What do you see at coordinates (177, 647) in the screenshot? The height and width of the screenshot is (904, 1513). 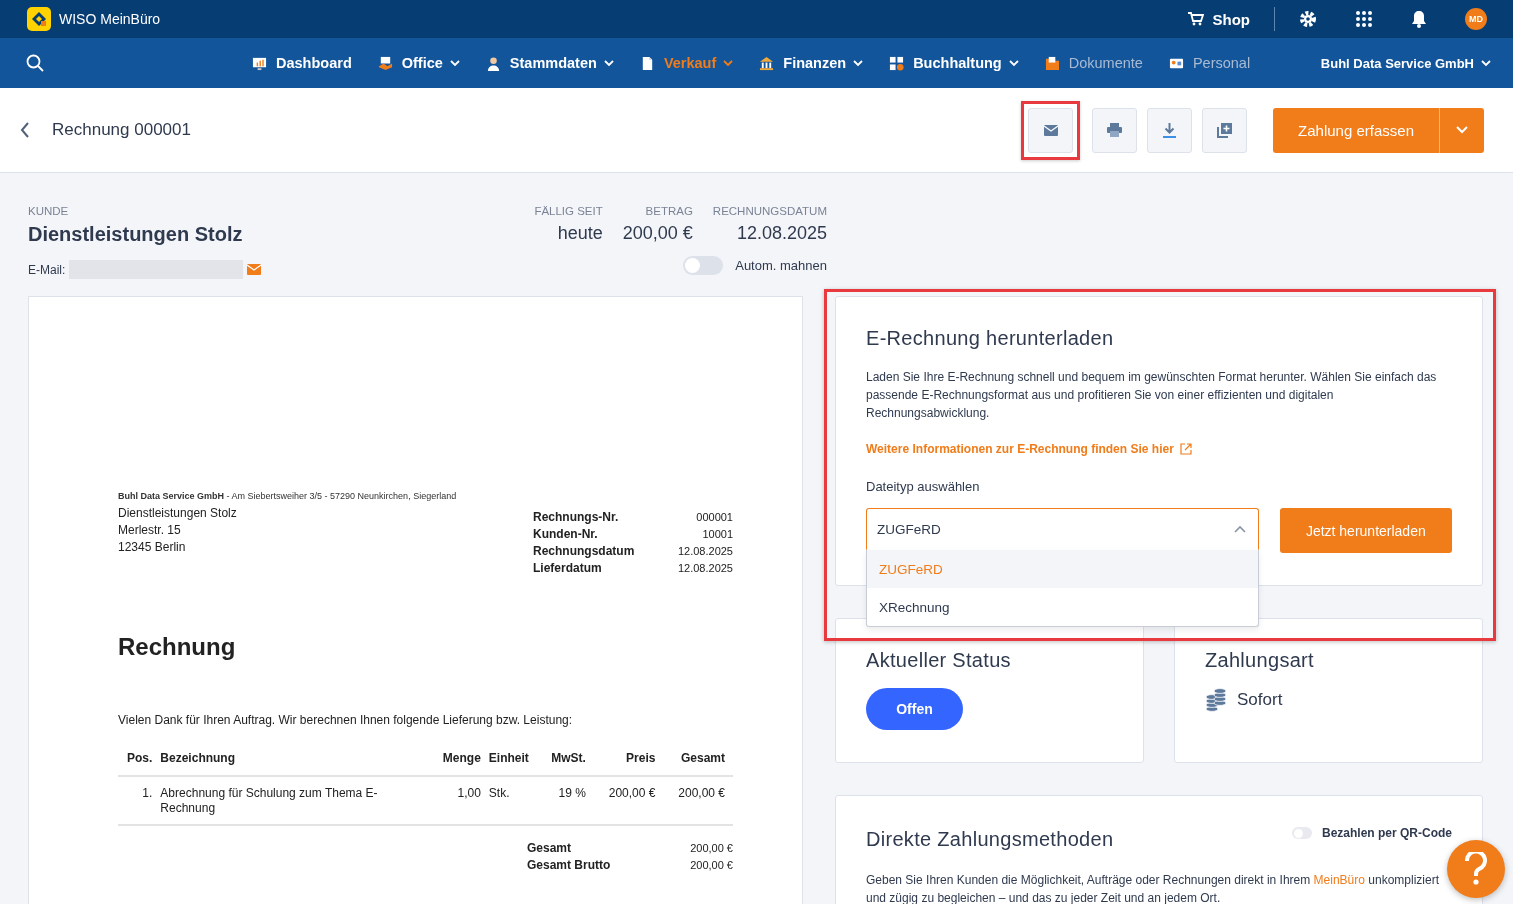 I see `document-title: Rechnung` at bounding box center [177, 647].